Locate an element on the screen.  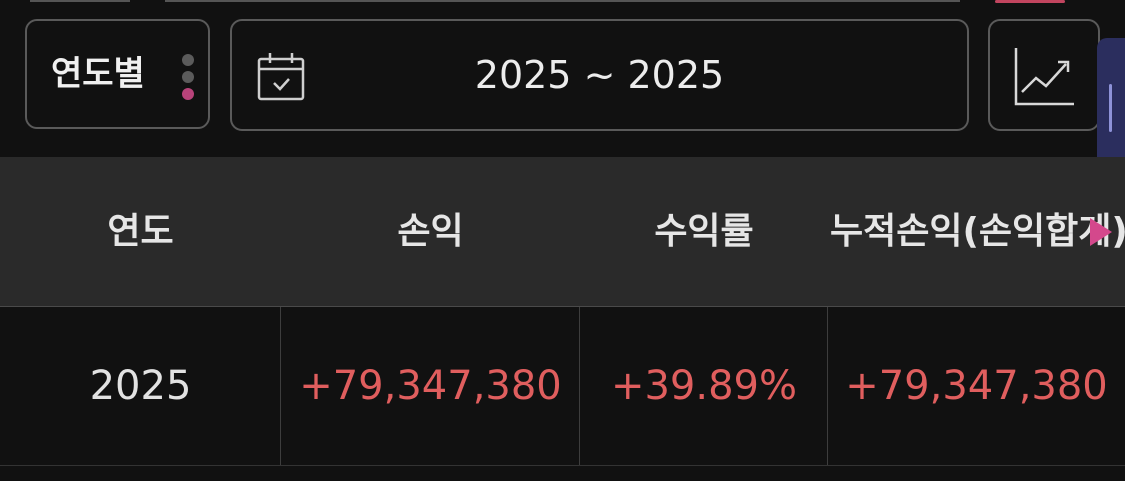
date-range-text: 2025 ~ 2025 is located at coordinates (599, 75).